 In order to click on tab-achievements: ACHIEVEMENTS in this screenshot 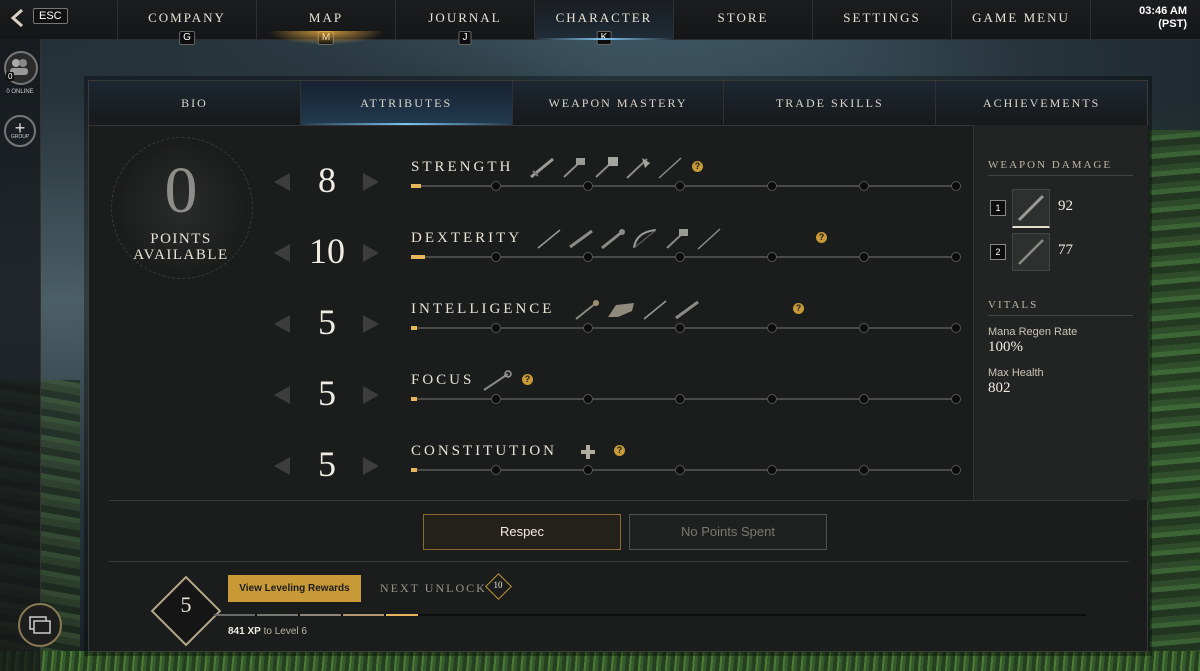, I will do `click(1041, 103)`.